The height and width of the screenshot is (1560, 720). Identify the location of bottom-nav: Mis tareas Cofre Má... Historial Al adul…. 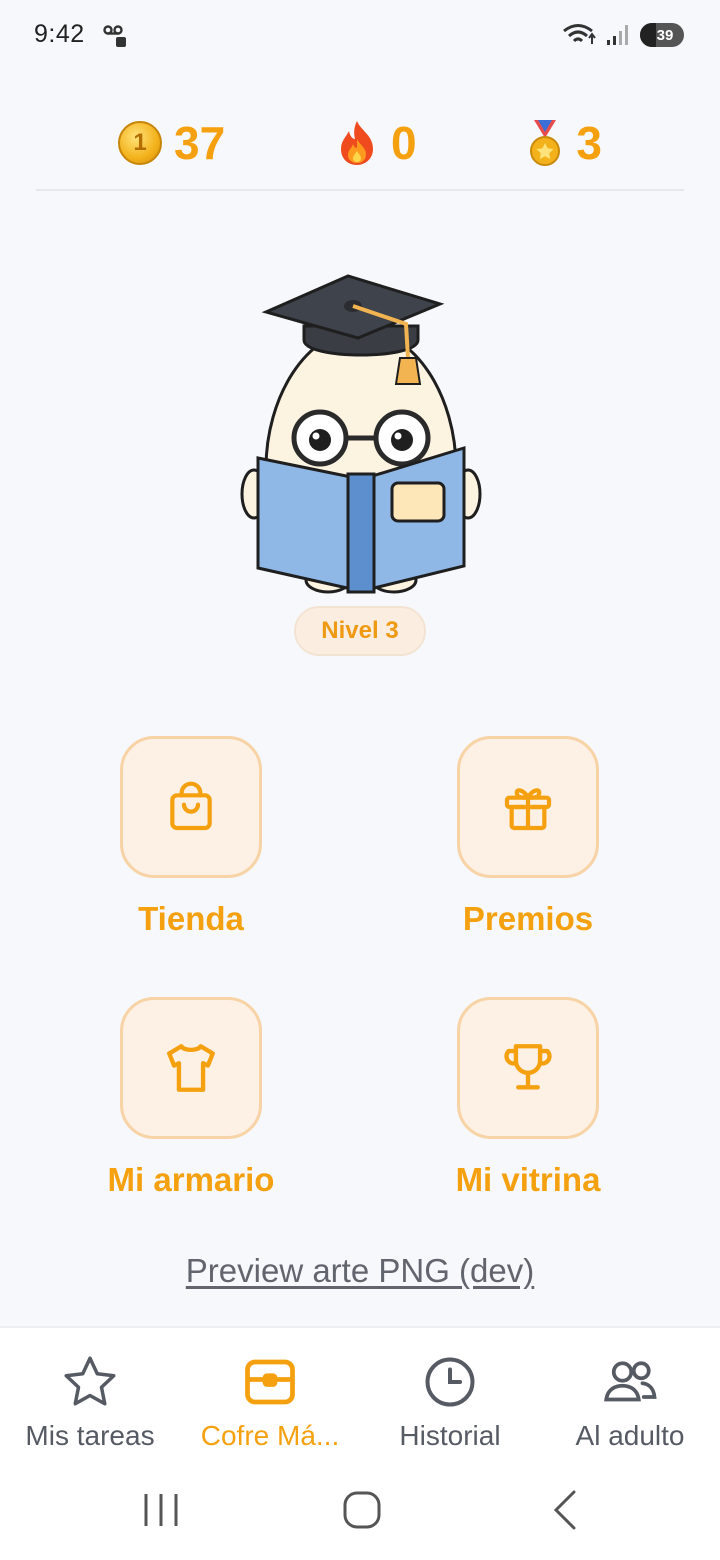
(360, 1396).